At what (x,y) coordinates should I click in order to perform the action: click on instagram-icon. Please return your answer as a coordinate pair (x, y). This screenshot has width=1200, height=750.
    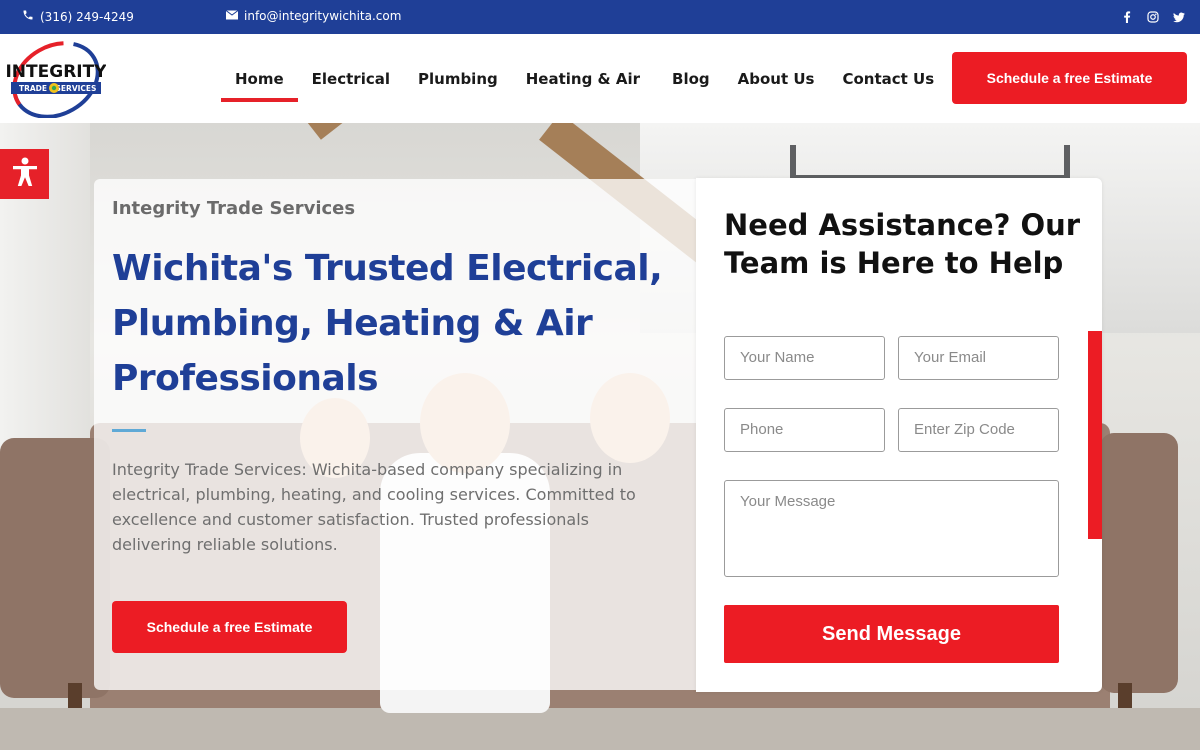
    Looking at the image, I should click on (1153, 17).